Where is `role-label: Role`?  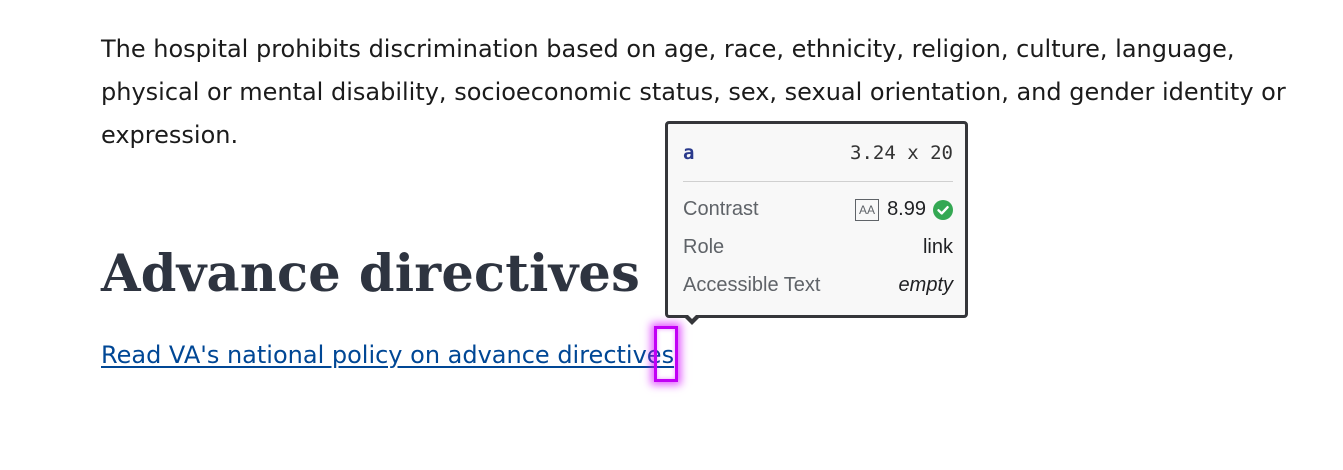 role-label: Role is located at coordinates (704, 247).